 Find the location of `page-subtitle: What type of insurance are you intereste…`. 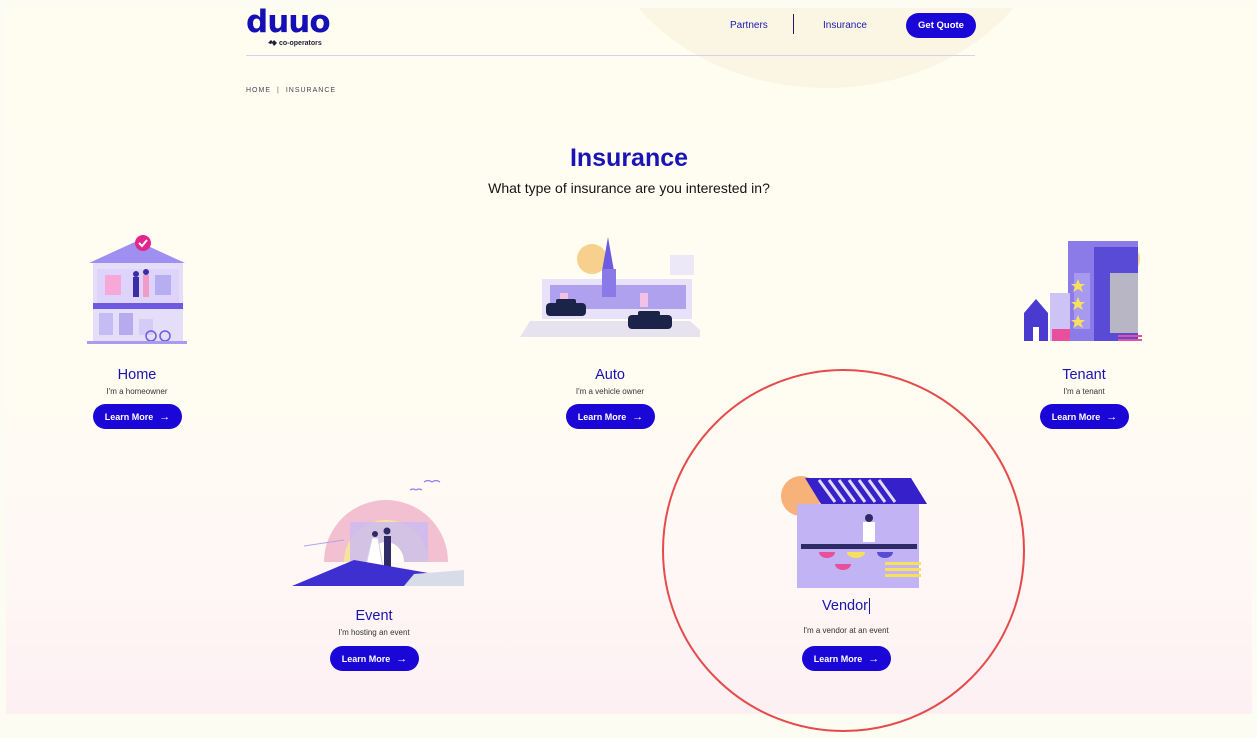

page-subtitle: What type of insurance are you intereste… is located at coordinates (629, 188).